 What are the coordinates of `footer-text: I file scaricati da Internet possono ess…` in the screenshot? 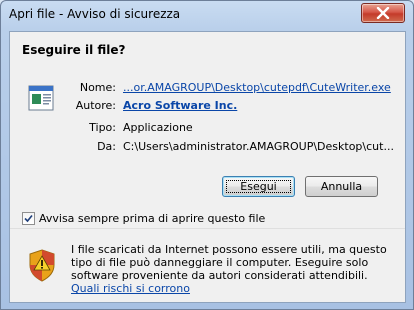 It's located at (229, 262).